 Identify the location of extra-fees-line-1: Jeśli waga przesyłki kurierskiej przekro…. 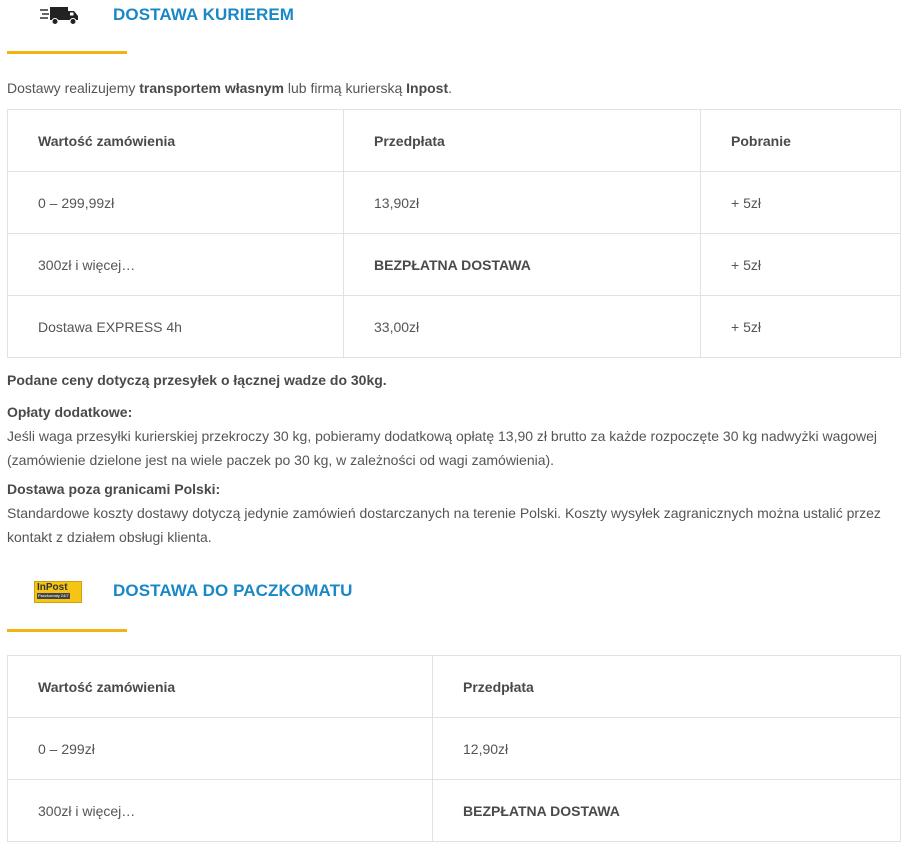
(442, 436).